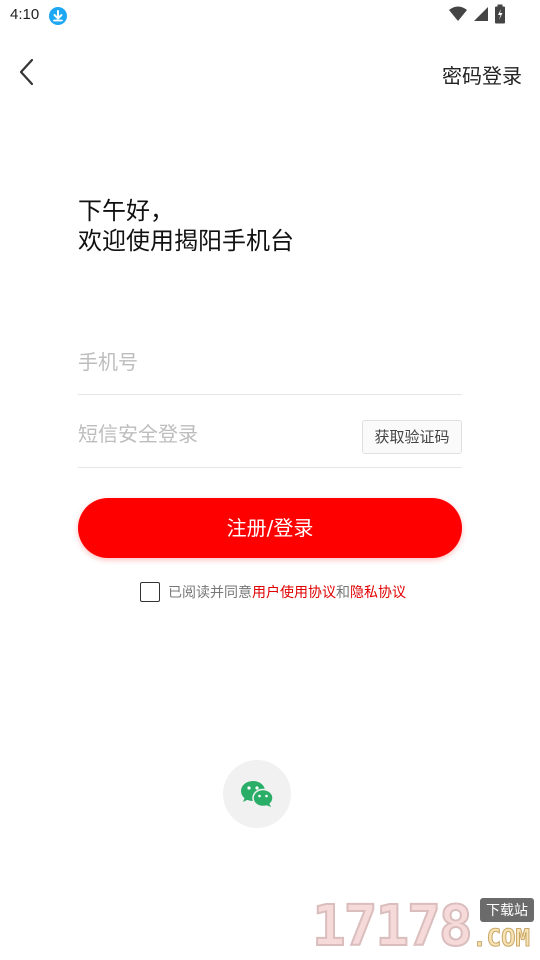  Describe the element at coordinates (213, 434) in the screenshot. I see `sms-code-input` at that location.